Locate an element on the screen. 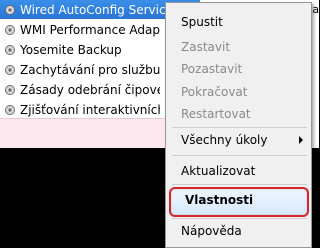 The image size is (320, 248). service-name: Zjišťování interaktivních is located at coordinates (90, 109).